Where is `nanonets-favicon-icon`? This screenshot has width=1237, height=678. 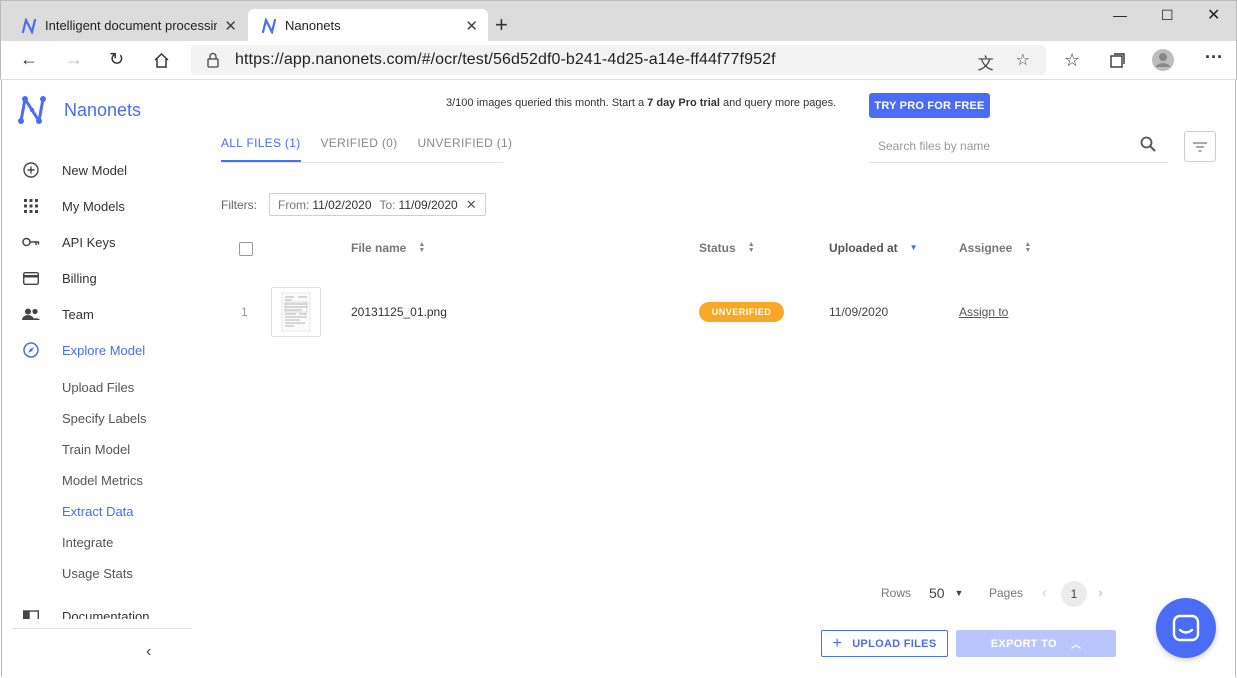 nanonets-favicon-icon is located at coordinates (29, 25).